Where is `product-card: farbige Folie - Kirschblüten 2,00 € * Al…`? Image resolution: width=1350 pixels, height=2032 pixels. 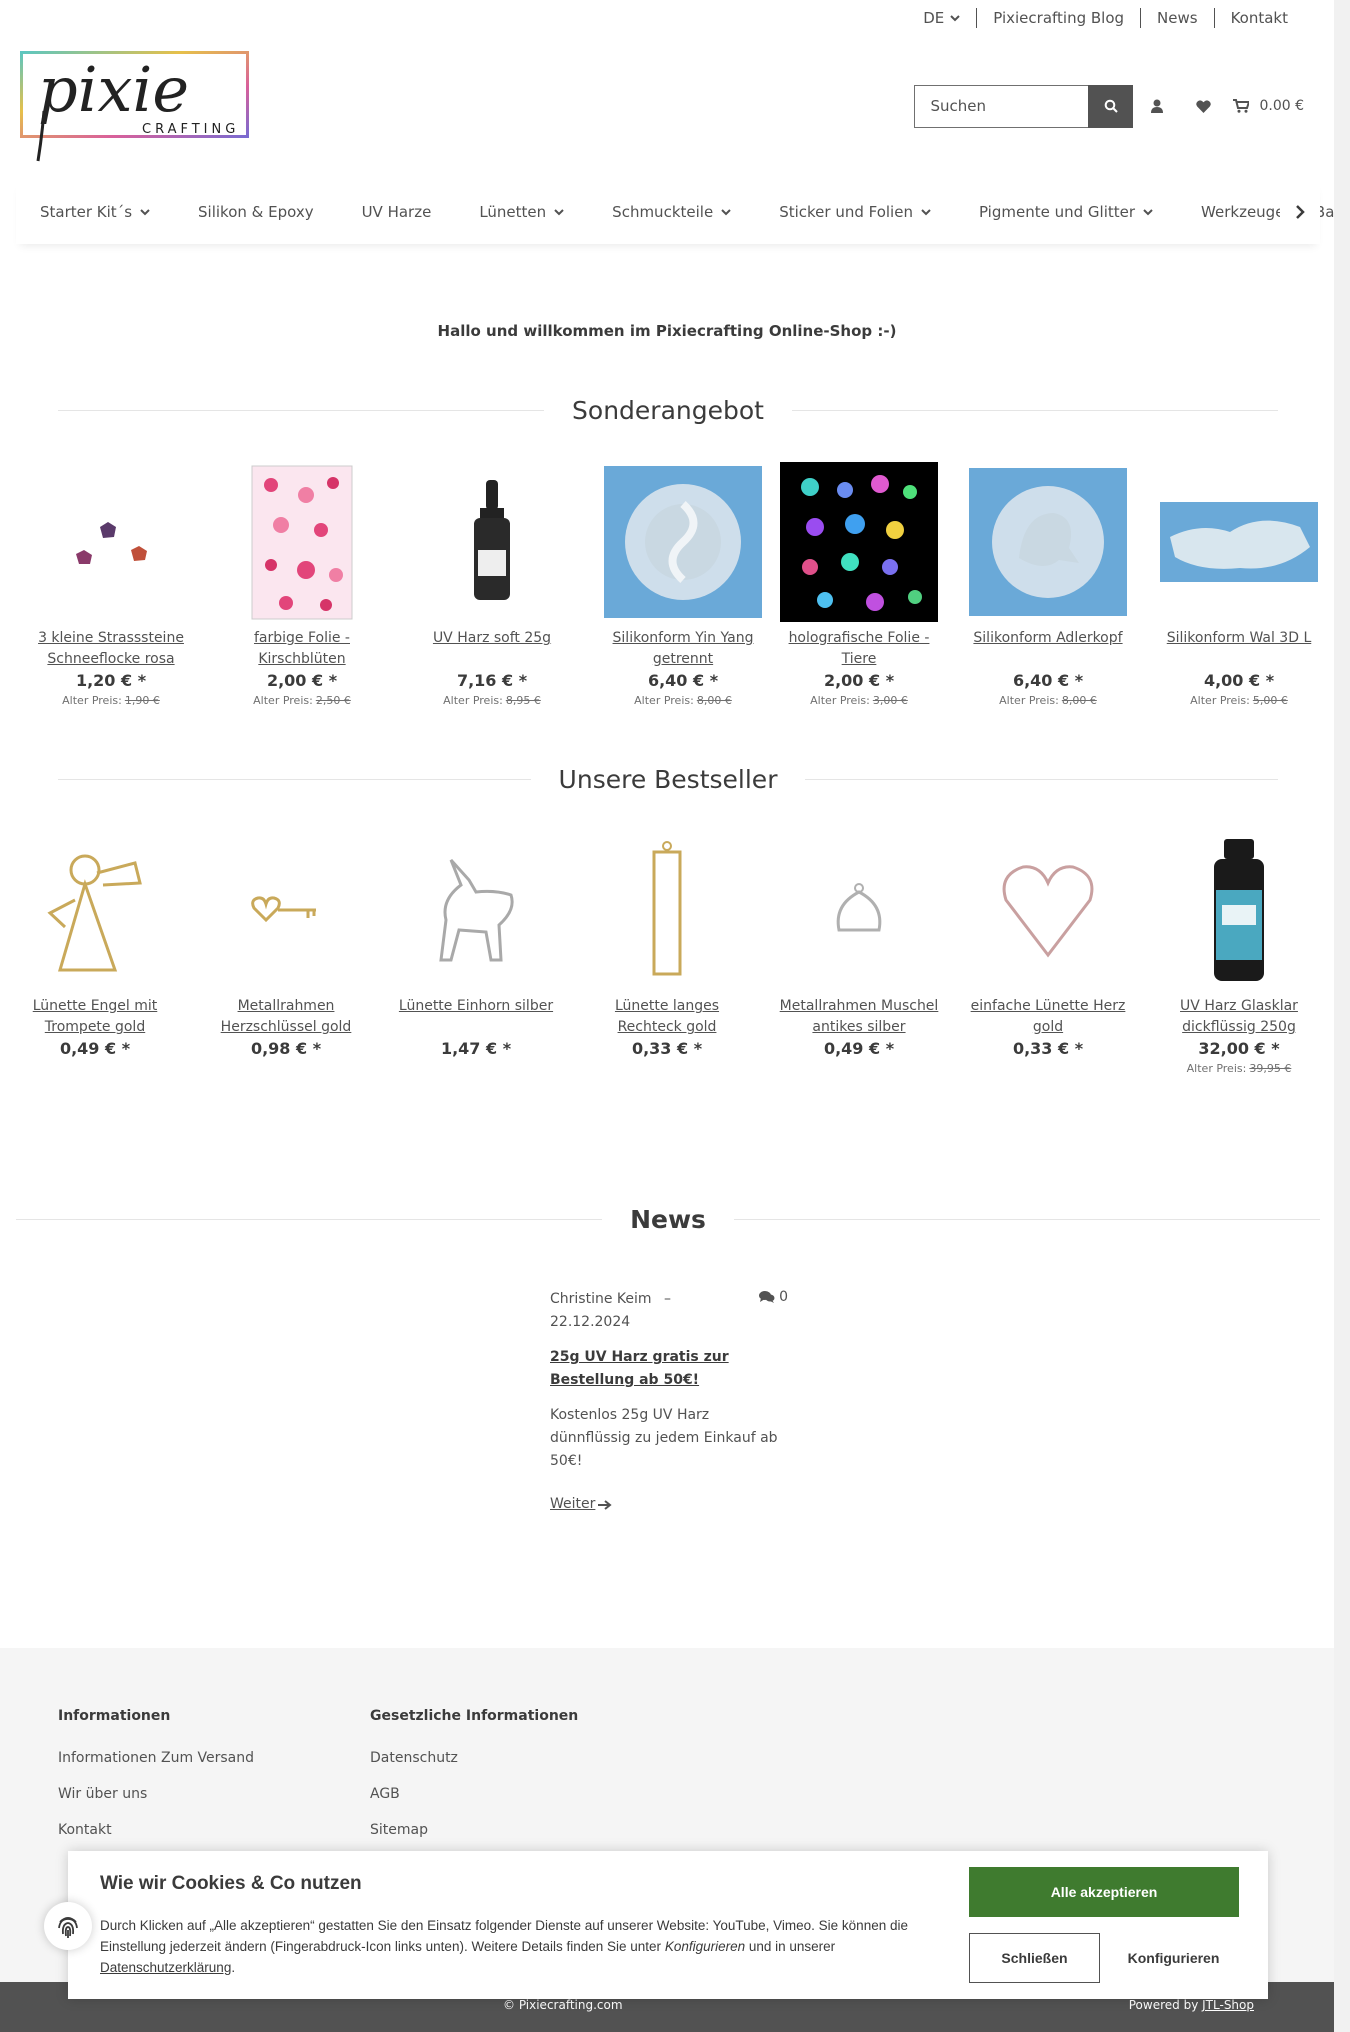
product-card: farbige Folie - Kirschblüten 2,00 € * Al… is located at coordinates (302, 584).